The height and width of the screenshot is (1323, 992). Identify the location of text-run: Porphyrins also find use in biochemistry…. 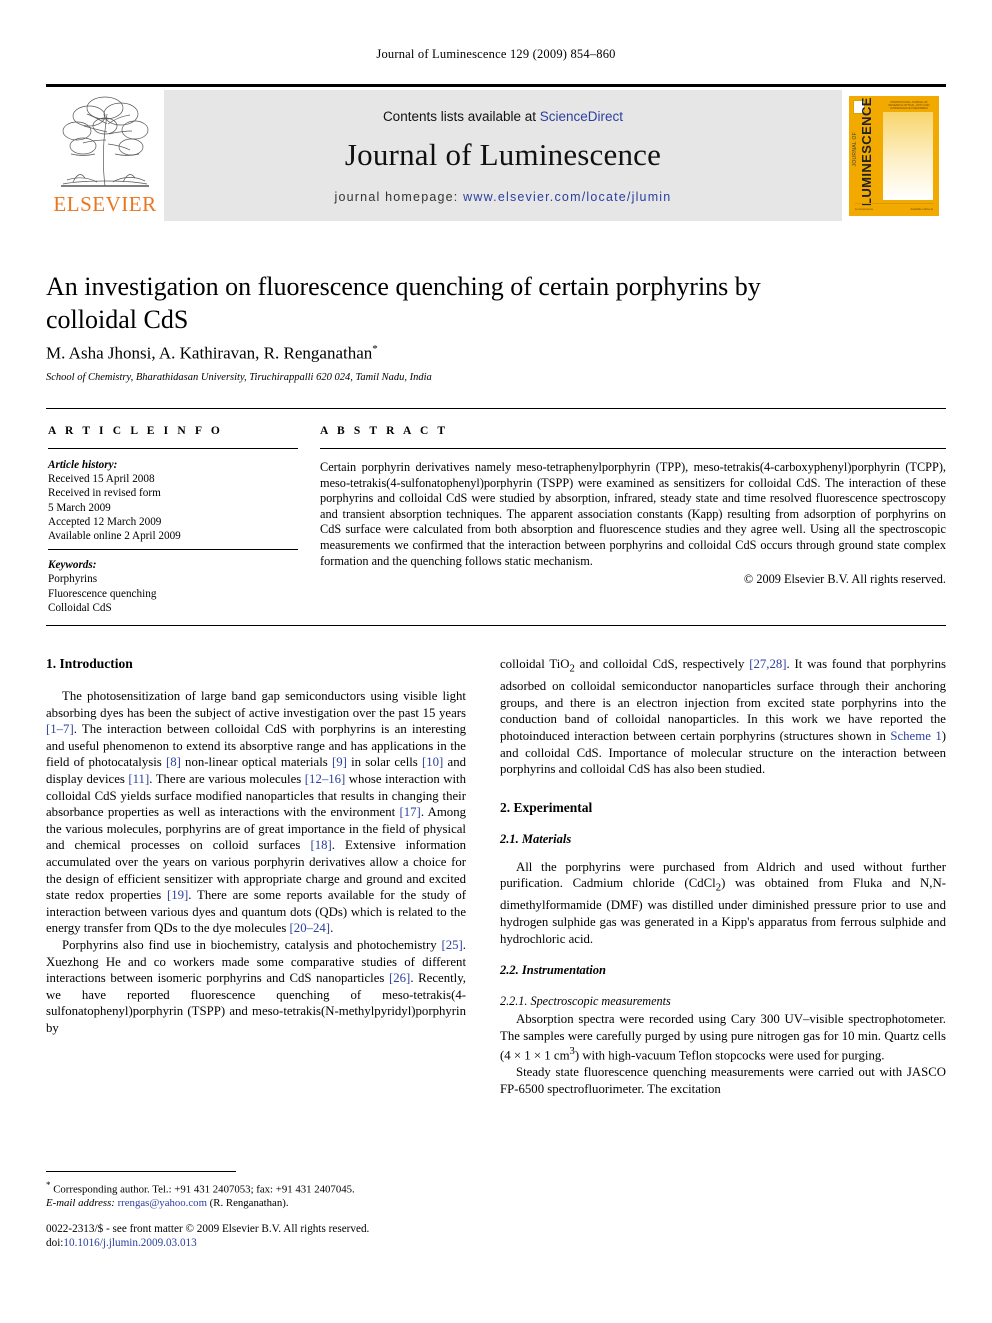
(252, 944).